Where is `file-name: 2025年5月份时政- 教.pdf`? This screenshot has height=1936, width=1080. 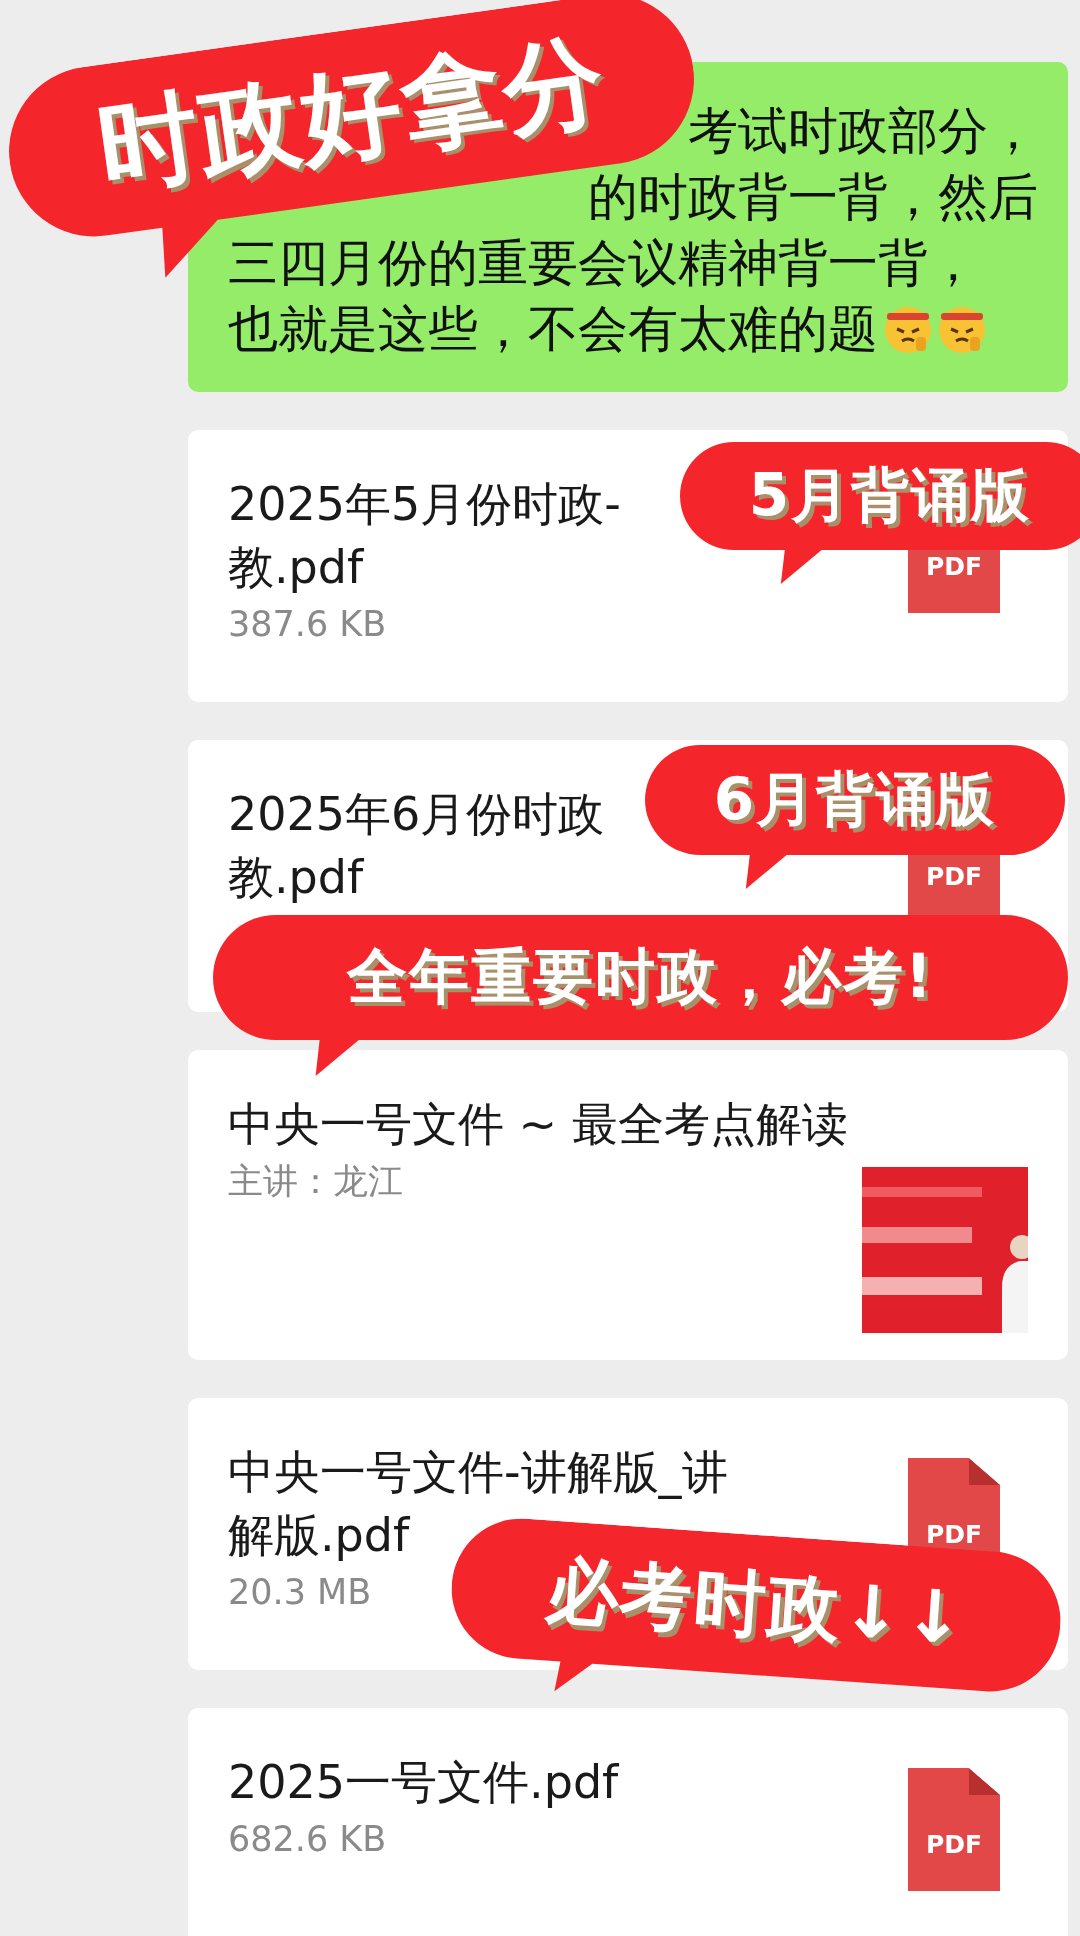 file-name: 2025年5月份时政- 教.pdf is located at coordinates (424, 536).